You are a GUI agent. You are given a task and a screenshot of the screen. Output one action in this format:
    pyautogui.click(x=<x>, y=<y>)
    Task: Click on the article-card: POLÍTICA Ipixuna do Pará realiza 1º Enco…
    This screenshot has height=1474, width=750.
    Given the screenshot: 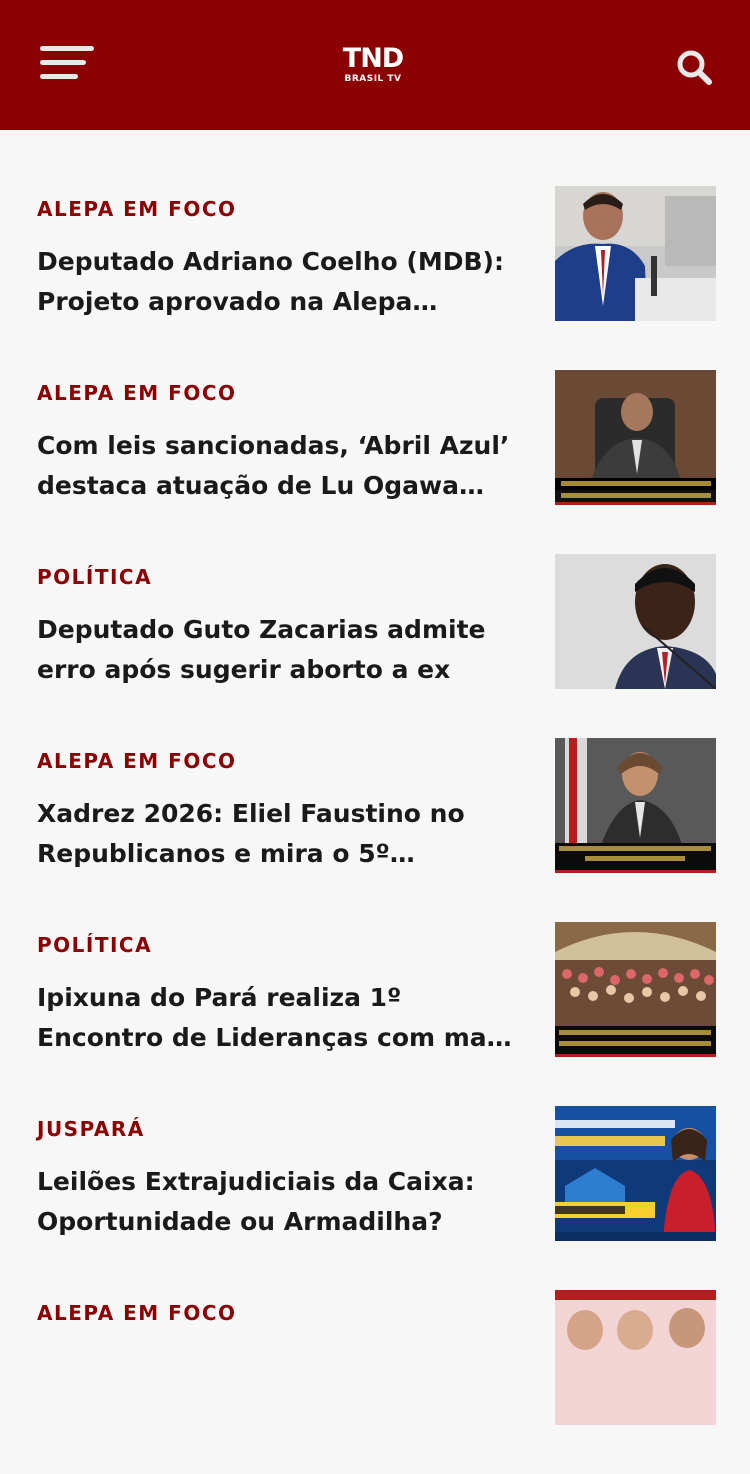 What is the action you would take?
    pyautogui.click(x=375, y=1014)
    